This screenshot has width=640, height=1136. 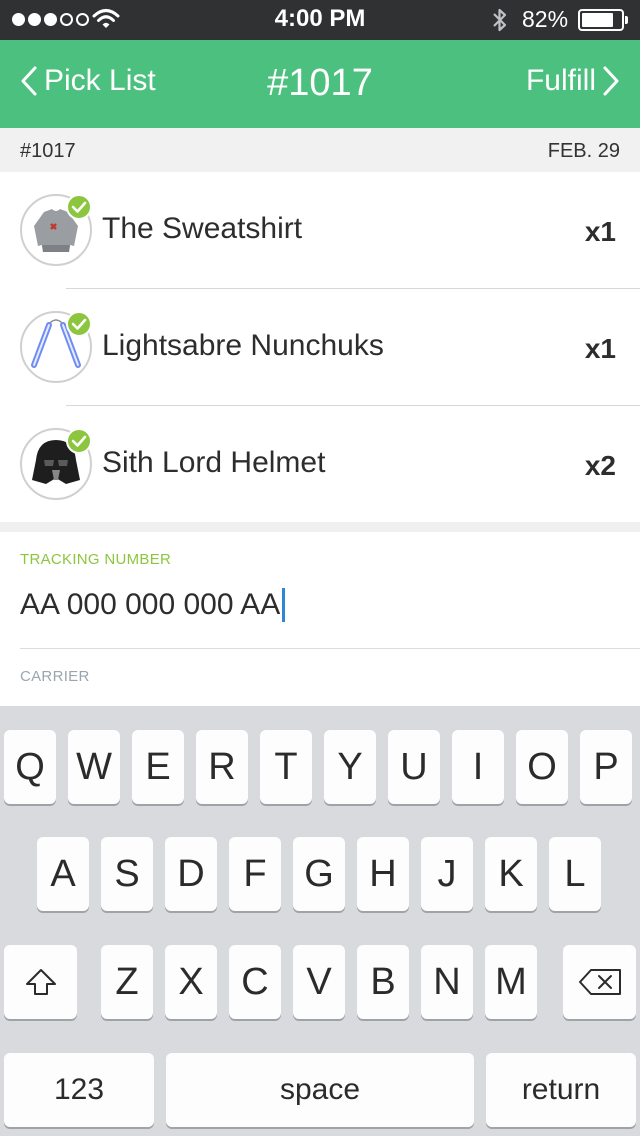 I want to click on line-item: The Sweatshirt x1, so click(x=320, y=230).